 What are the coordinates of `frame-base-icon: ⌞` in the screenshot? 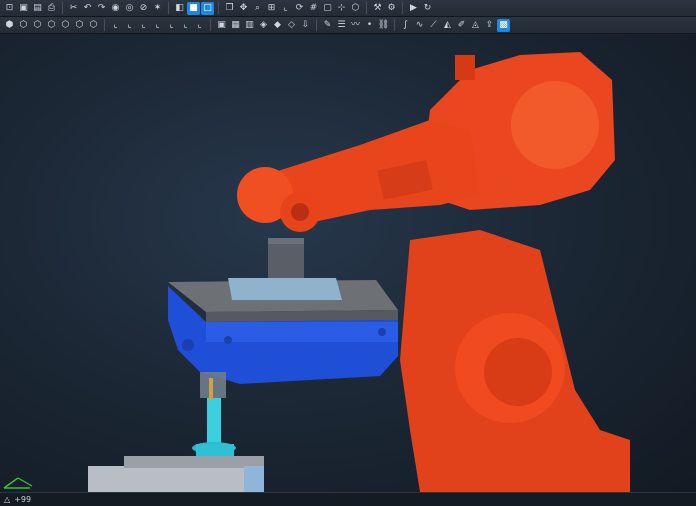 It's located at (171, 25).